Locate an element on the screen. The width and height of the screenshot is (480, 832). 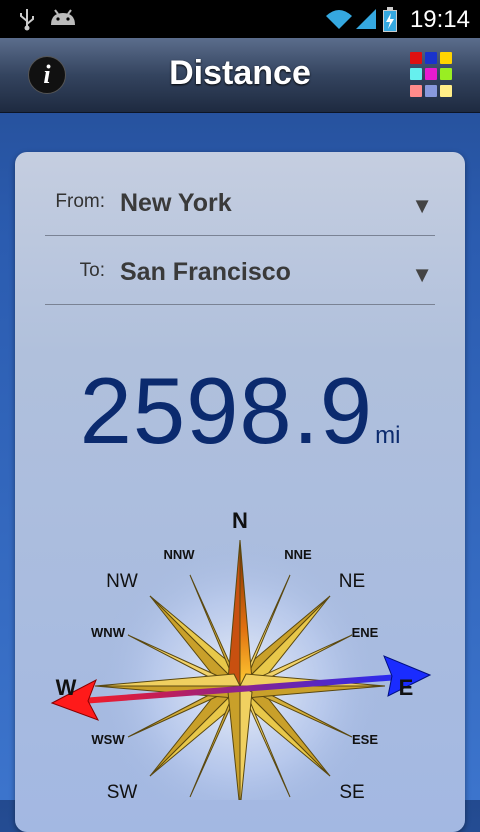
to-dropdown-icon: ▼ is located at coordinates (422, 275).